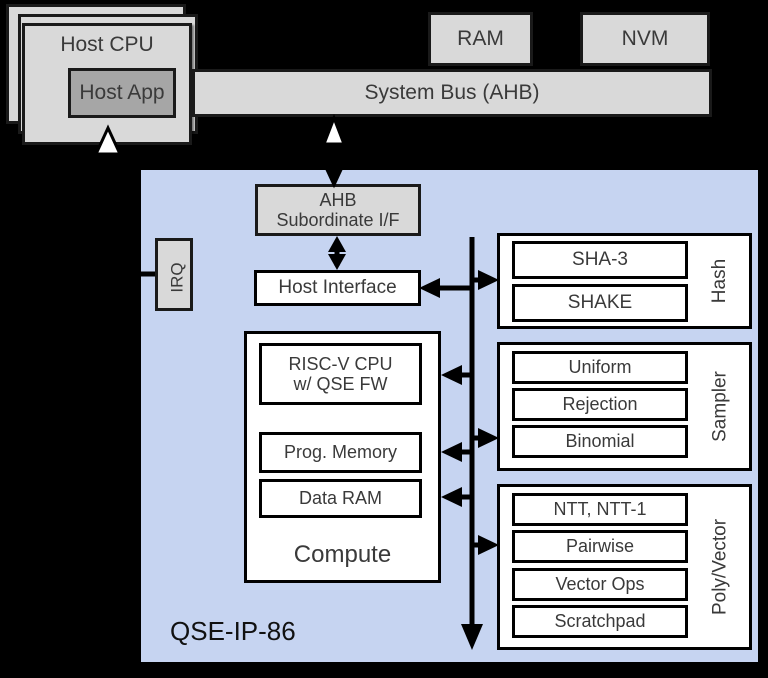  Describe the element at coordinates (719, 406) in the screenshot. I see `sampler-group-label: Sampler` at that location.